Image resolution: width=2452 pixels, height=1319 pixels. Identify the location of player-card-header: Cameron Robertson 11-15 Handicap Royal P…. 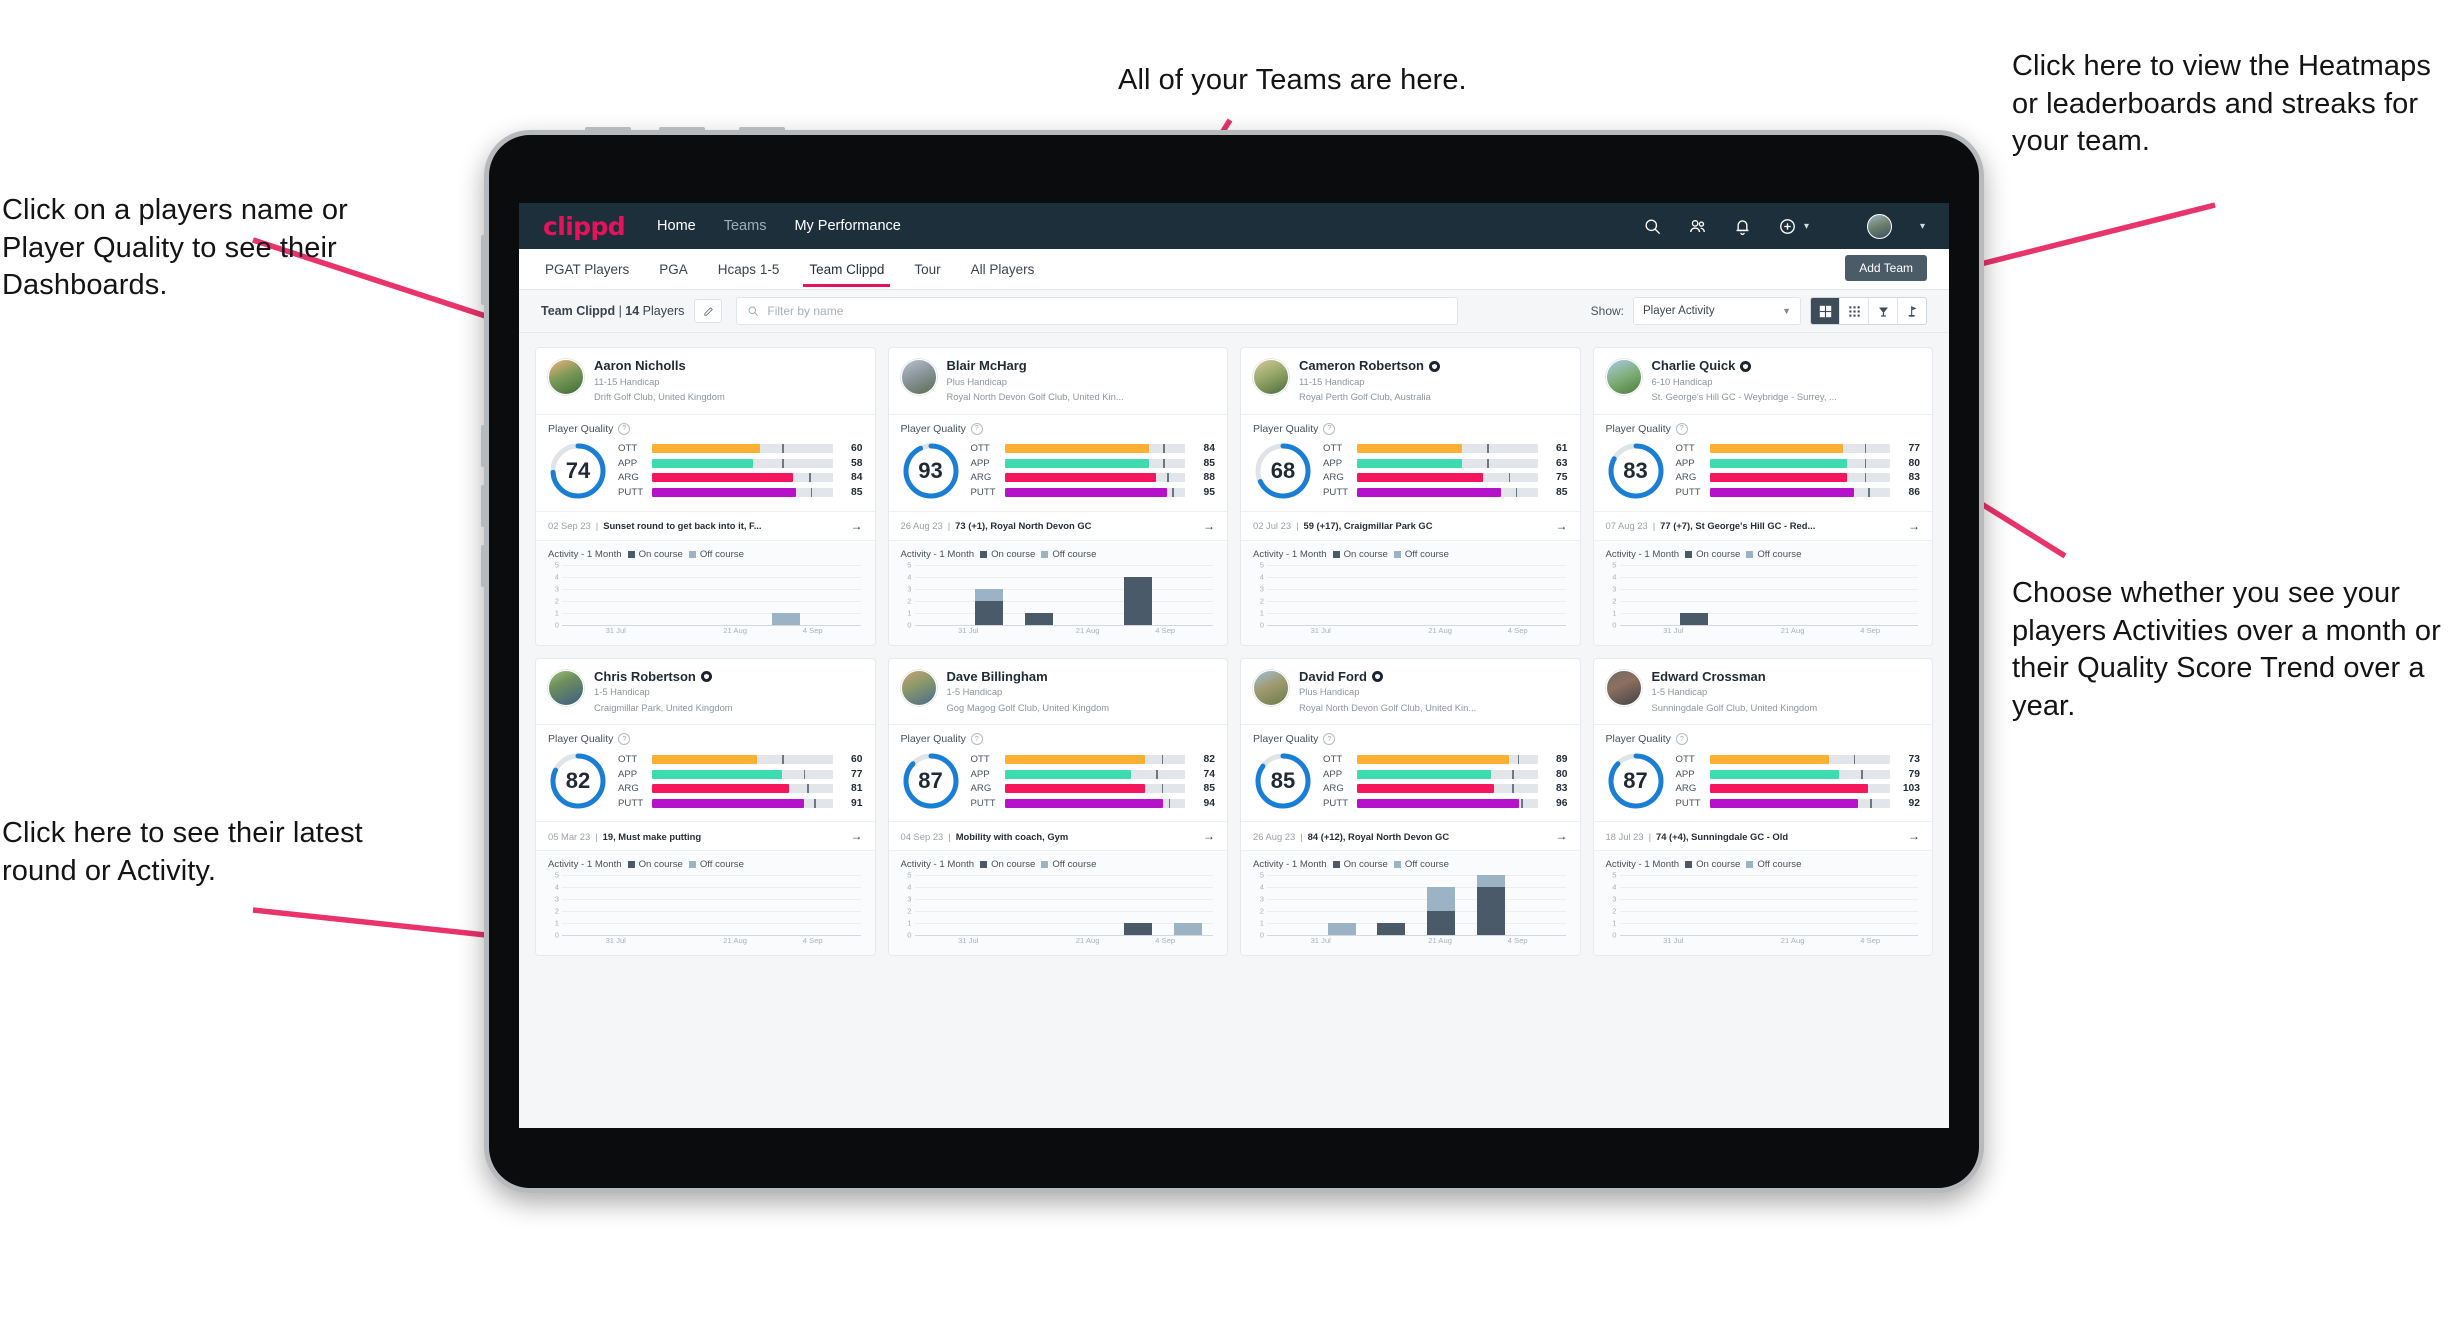
(1410, 381).